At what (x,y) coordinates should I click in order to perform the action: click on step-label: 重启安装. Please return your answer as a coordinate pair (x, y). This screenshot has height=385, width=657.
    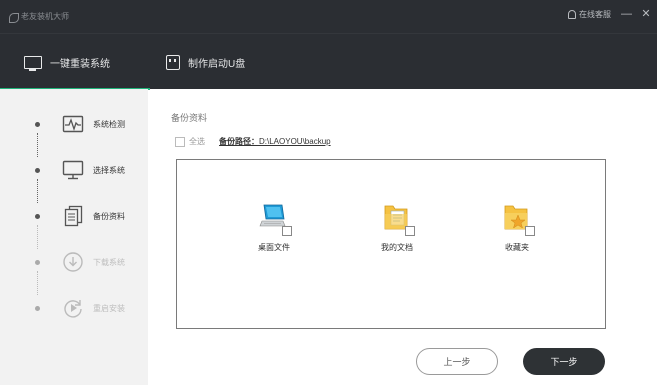
    Looking at the image, I should click on (109, 308).